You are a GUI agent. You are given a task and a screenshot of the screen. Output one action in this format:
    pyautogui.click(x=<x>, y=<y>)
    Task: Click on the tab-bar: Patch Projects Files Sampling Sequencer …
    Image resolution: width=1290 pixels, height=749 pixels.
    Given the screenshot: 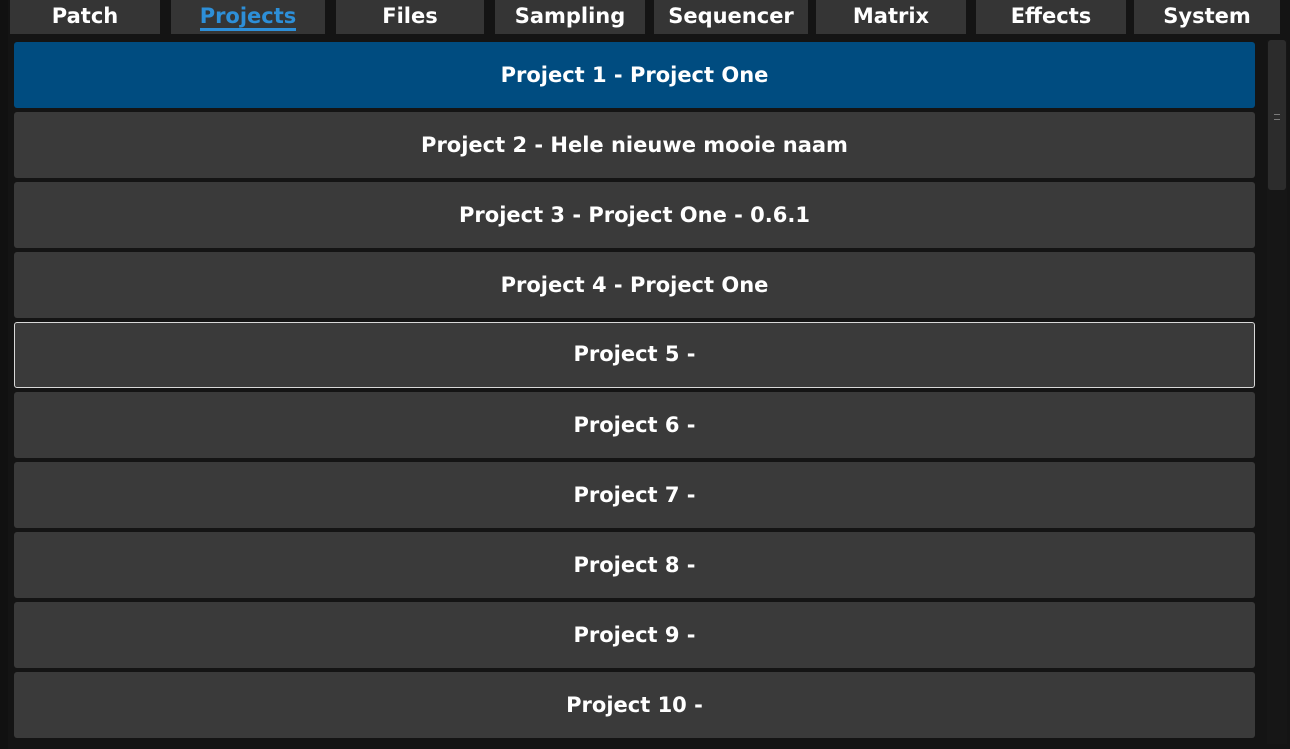 What is the action you would take?
    pyautogui.click(x=645, y=18)
    